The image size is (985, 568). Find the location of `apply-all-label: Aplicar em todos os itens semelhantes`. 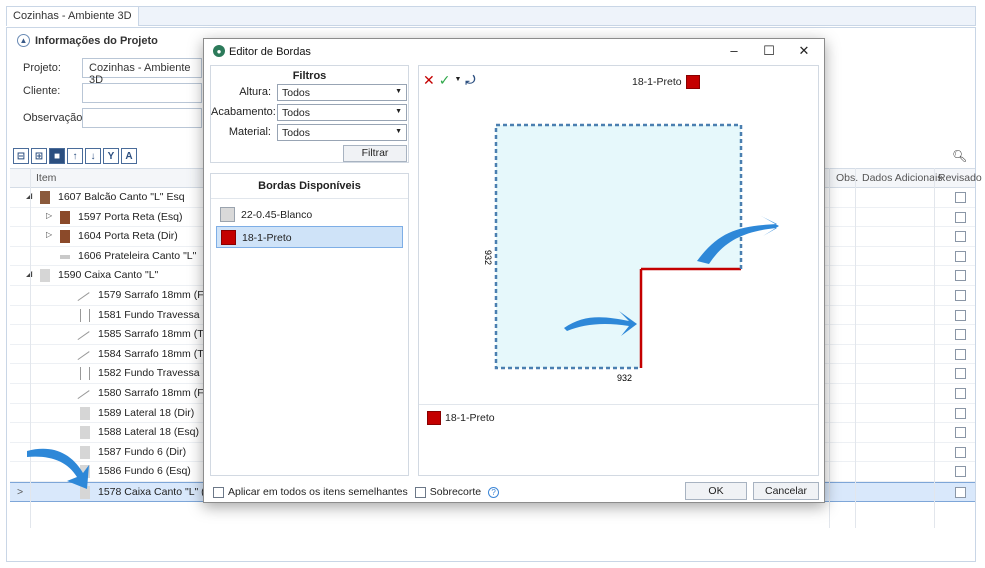

apply-all-label: Aplicar em todos os itens semelhantes is located at coordinates (318, 492).